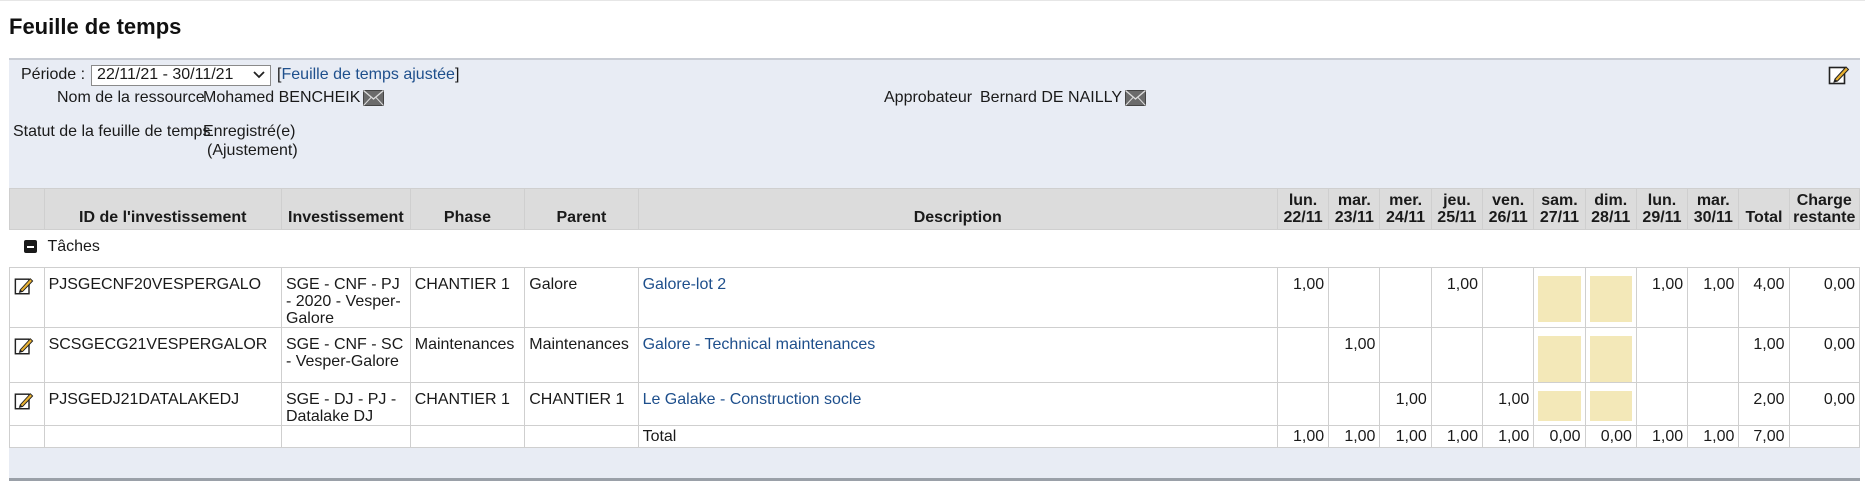 The image size is (1865, 494). Describe the element at coordinates (752, 399) in the screenshot. I see `description-link: Le Galake - Construction socle` at that location.